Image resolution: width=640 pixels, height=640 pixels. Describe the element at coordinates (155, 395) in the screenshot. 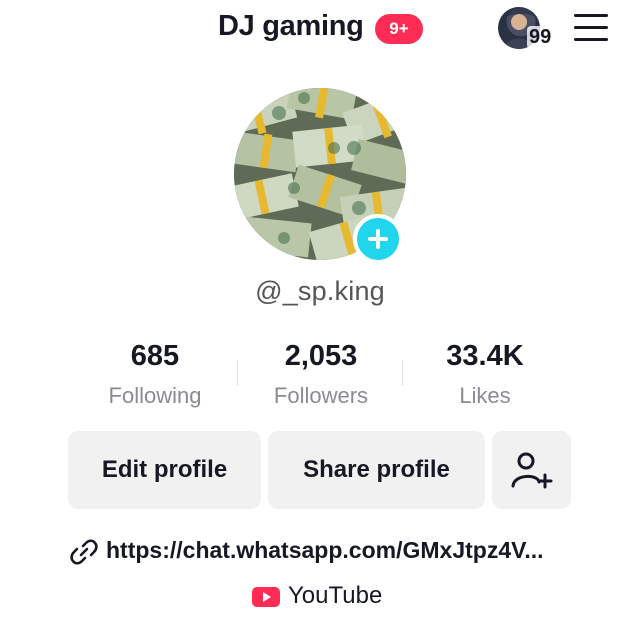

I see `stat-following-label: Following` at that location.